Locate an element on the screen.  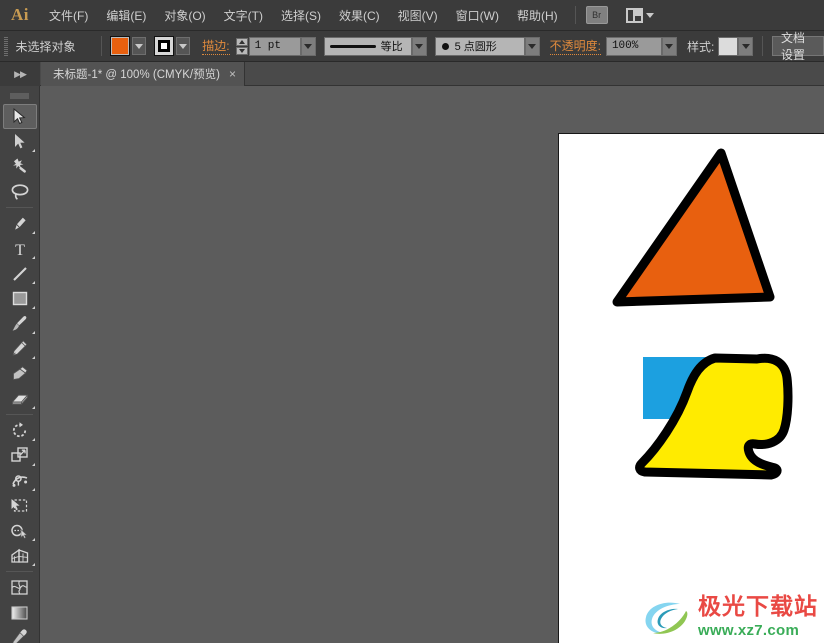
brush-definition-control: 5 点圆形 is located at coordinates (487, 46).